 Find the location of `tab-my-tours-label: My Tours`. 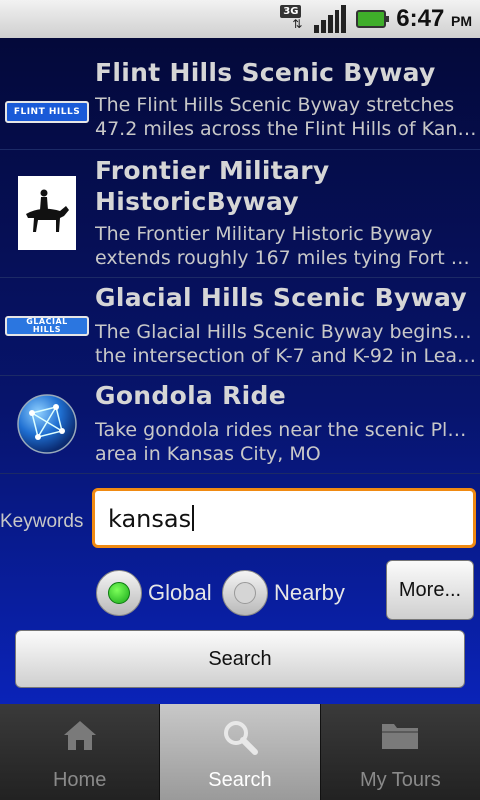

tab-my-tours-label: My Tours is located at coordinates (400, 780).